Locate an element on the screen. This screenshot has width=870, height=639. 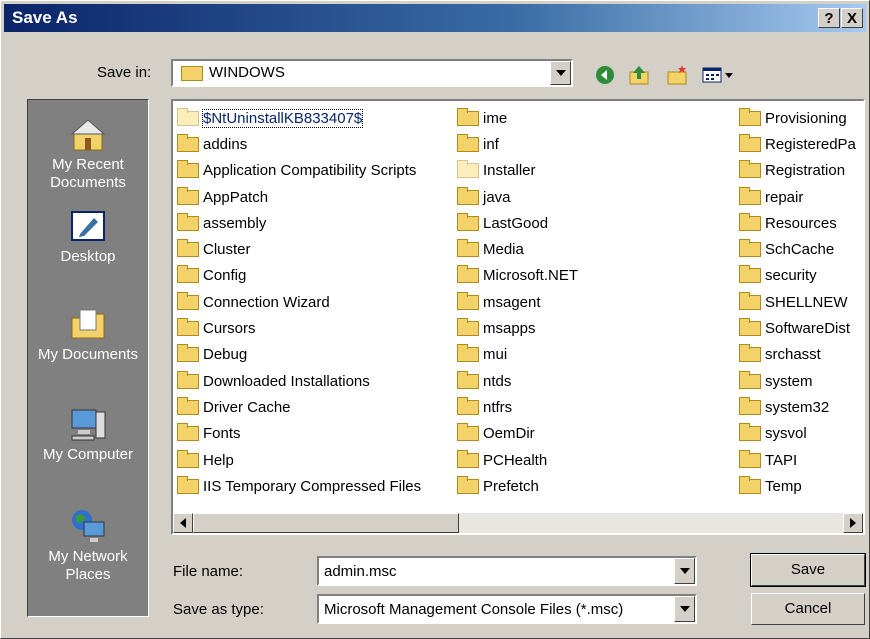
horizontal-scrollbar is located at coordinates (518, 523).